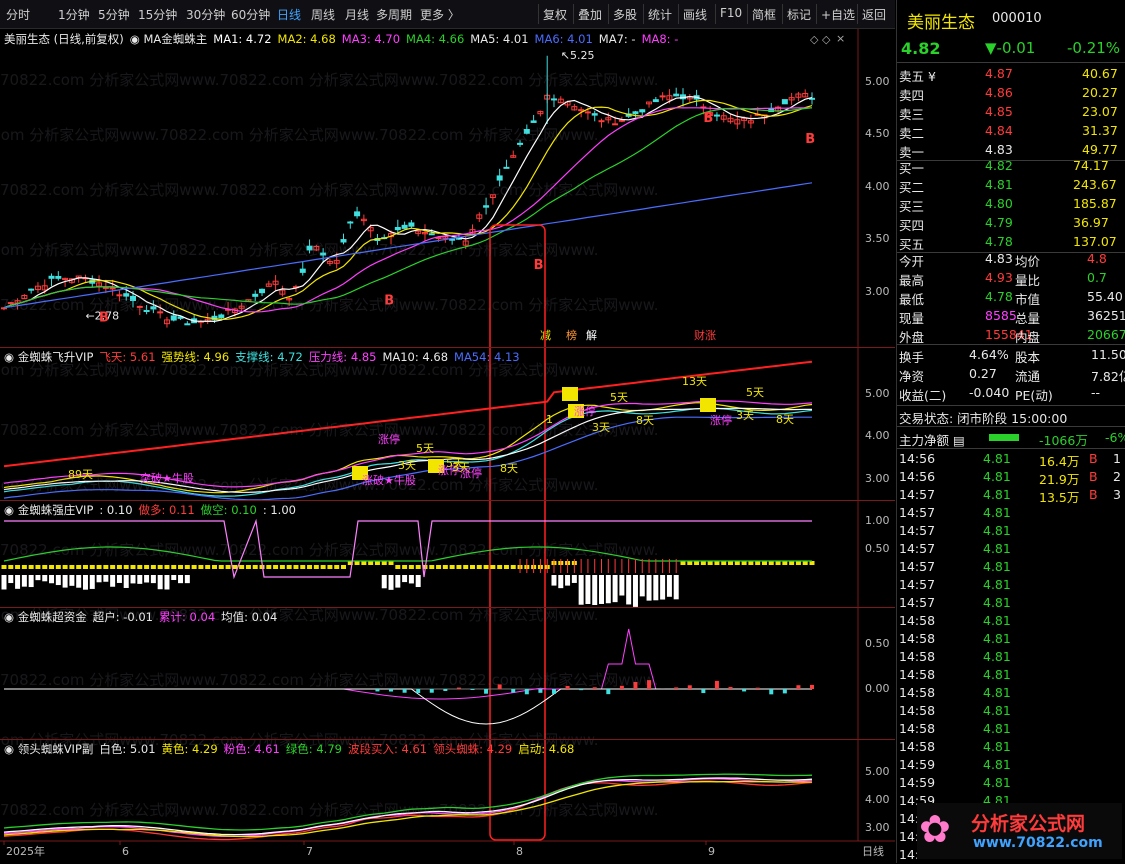 Image resolution: width=1125 pixels, height=864 pixels. Describe the element at coordinates (590, 14) in the screenshot. I see `tool-button-1: 叠加` at that location.